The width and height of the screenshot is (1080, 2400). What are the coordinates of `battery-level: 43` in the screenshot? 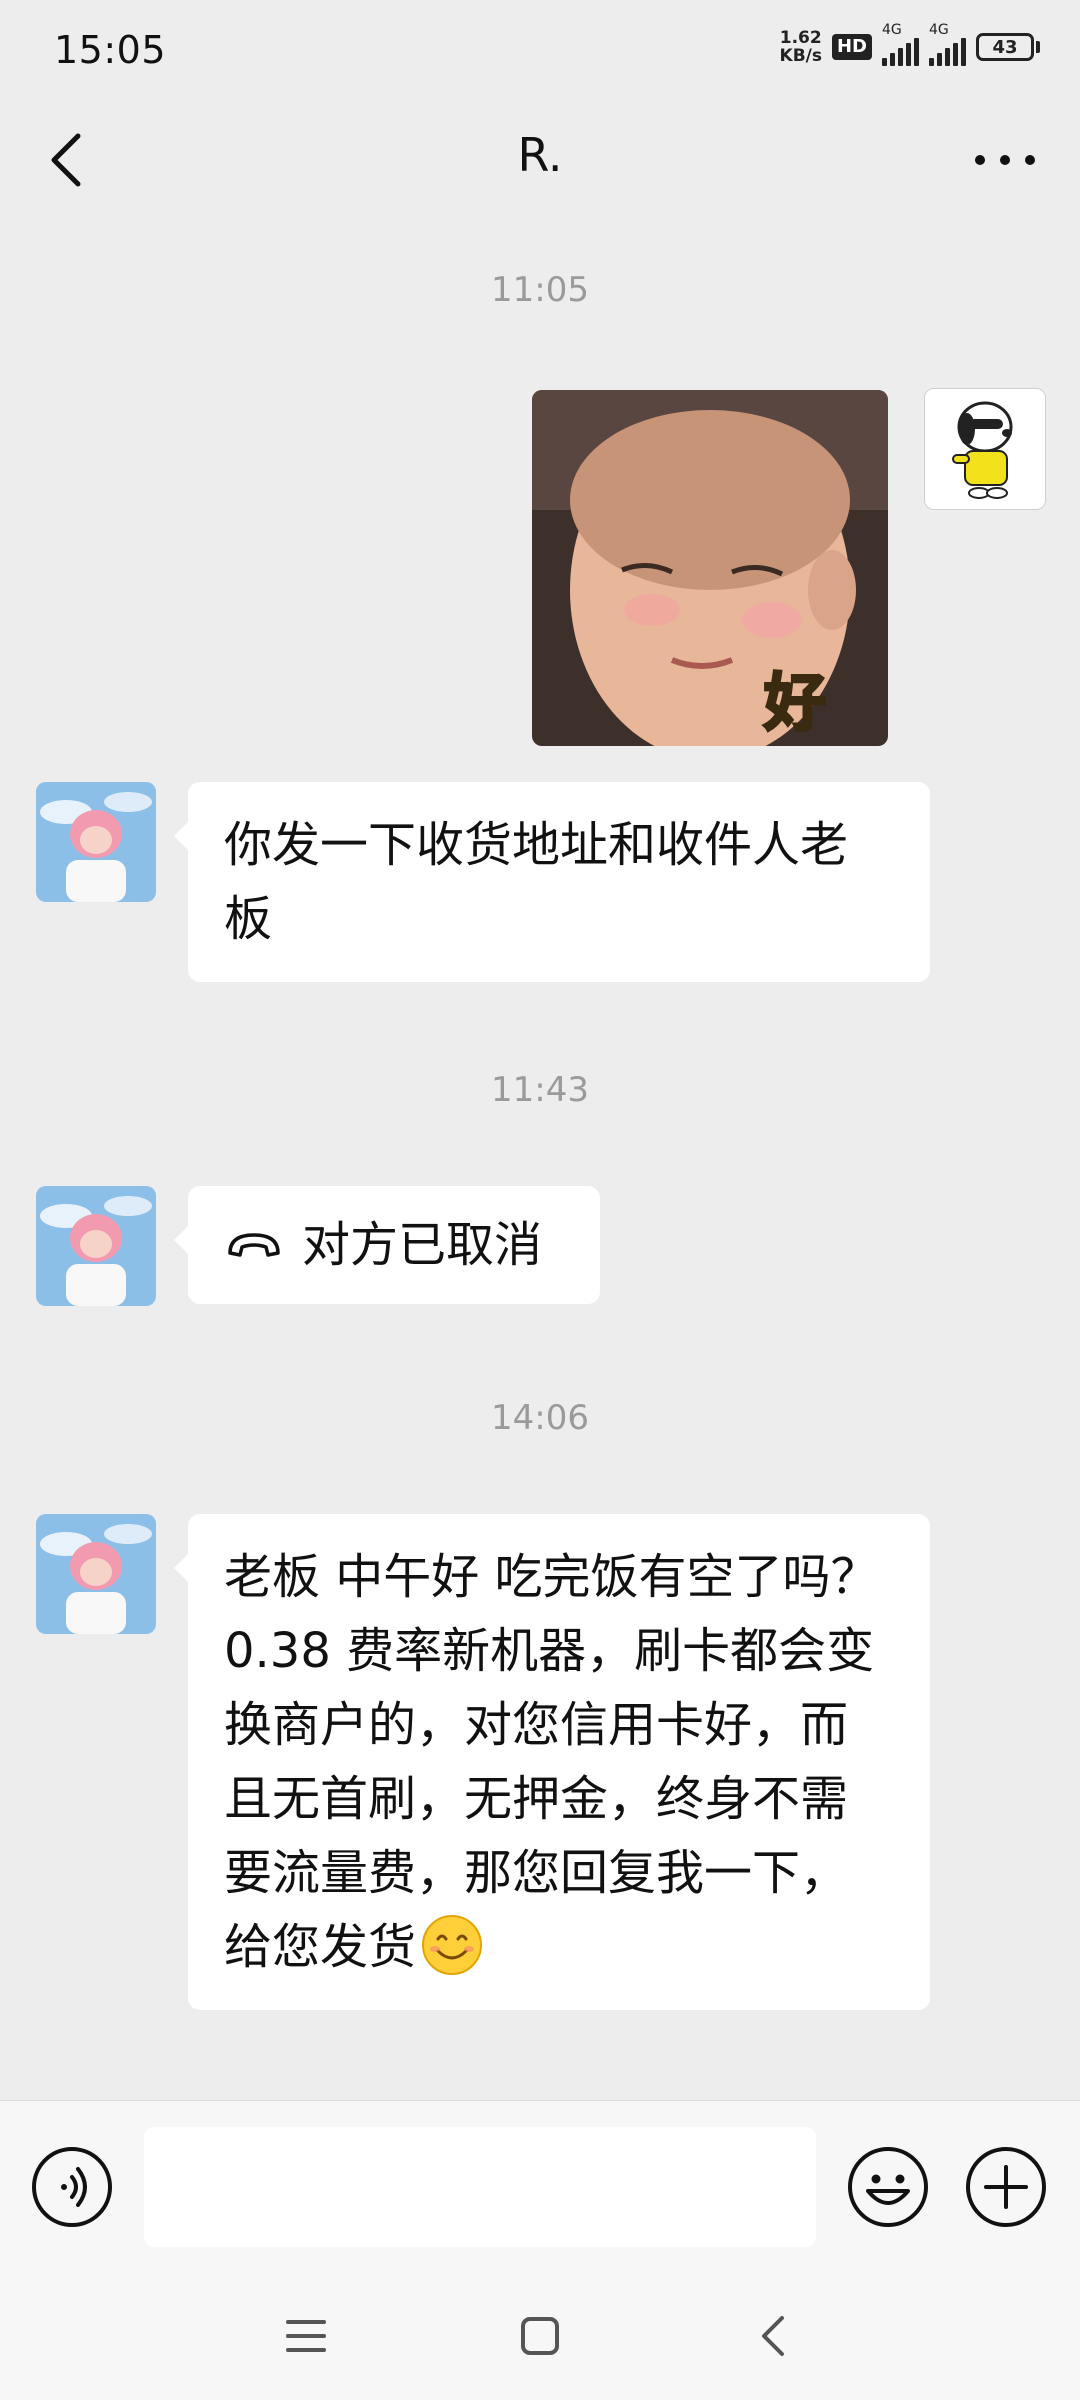 It's located at (1005, 47).